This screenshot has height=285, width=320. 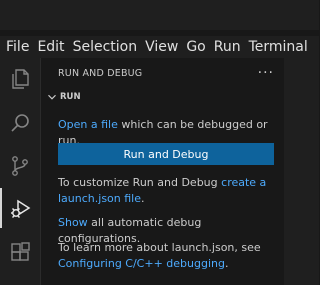 What do you see at coordinates (52, 97) in the screenshot?
I see `chevron-down-icon` at bounding box center [52, 97].